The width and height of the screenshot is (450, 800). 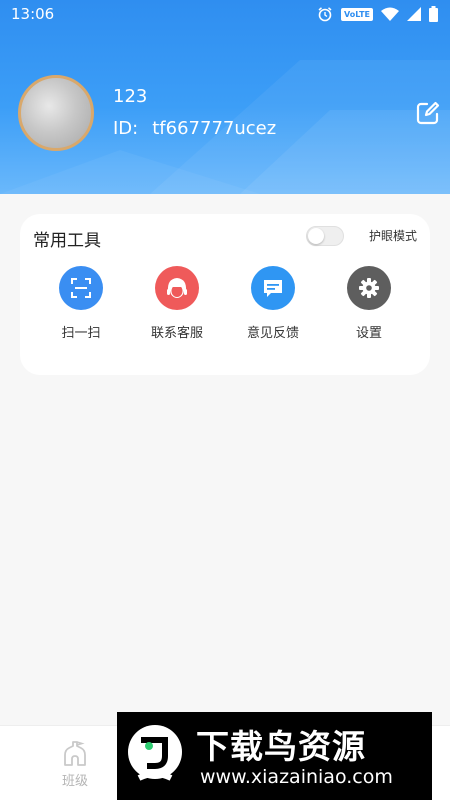 I want to click on user-id-label: ID:, so click(x=126, y=128).